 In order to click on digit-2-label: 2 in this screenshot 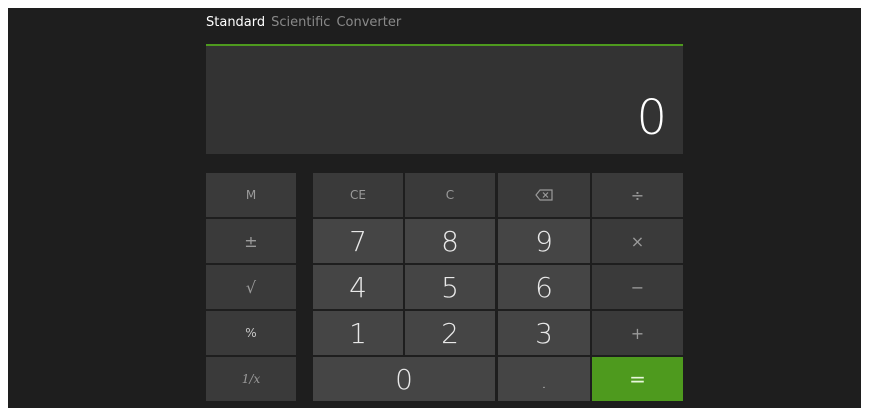, I will do `click(450, 333)`.